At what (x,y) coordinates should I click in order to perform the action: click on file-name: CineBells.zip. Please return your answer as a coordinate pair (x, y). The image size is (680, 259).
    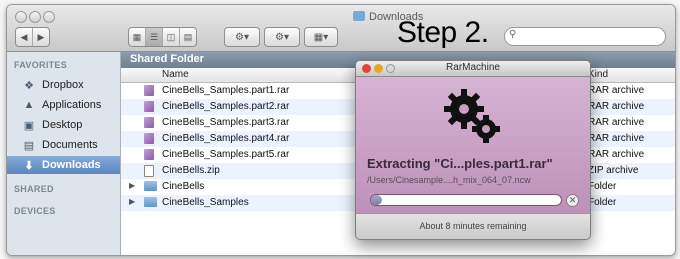
    Looking at the image, I should click on (191, 170).